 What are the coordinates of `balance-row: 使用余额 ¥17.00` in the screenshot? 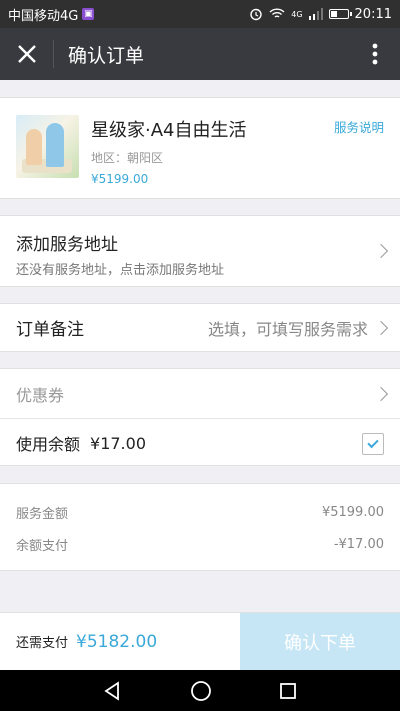 It's located at (200, 442).